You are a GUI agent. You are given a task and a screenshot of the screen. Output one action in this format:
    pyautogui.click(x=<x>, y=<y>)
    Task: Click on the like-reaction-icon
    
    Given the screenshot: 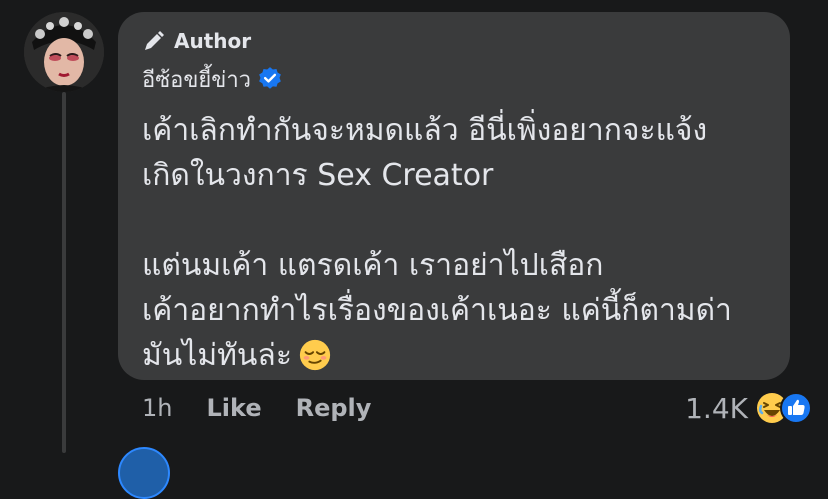 What is the action you would take?
    pyautogui.click(x=796, y=408)
    